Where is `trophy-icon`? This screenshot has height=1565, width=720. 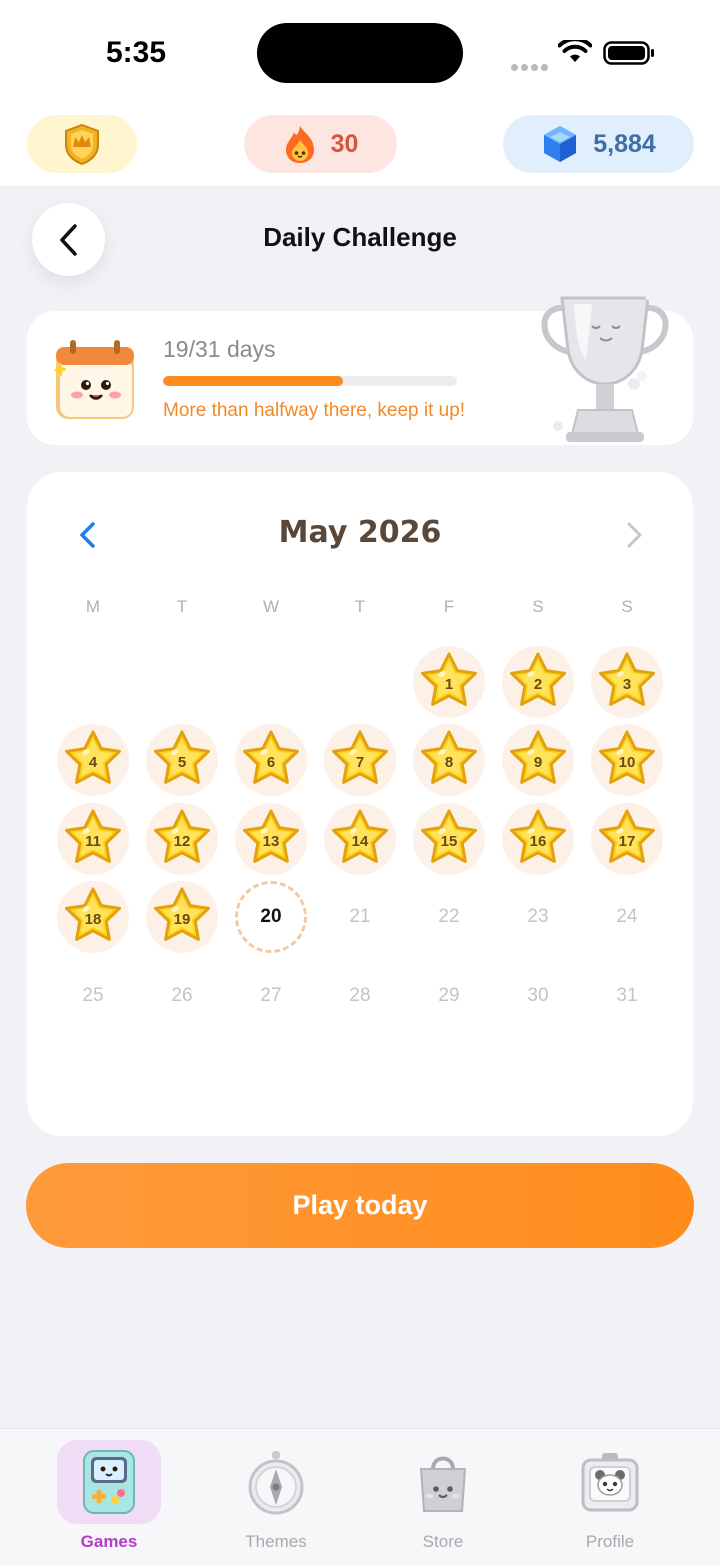 trophy-icon is located at coordinates (605, 366).